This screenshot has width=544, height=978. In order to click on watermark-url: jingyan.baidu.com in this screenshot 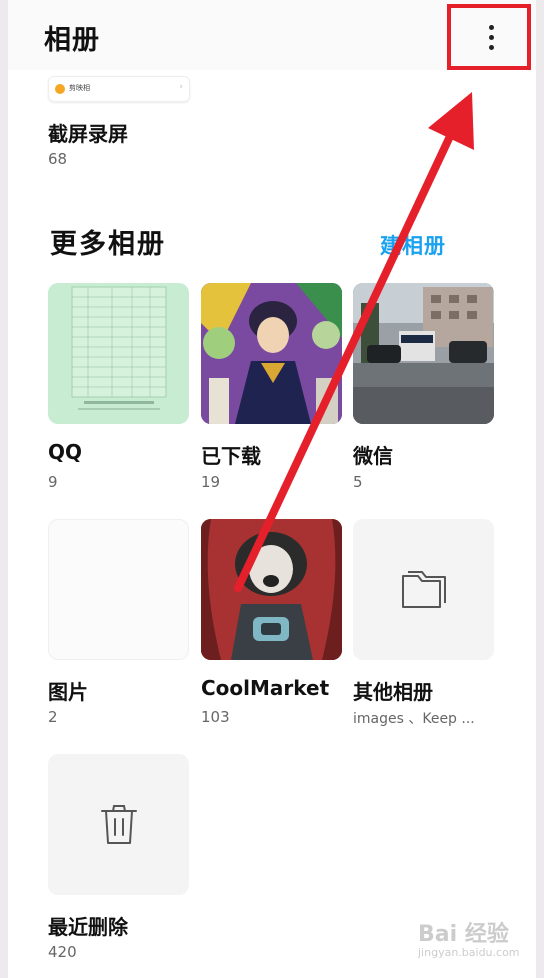, I will do `click(469, 952)`.